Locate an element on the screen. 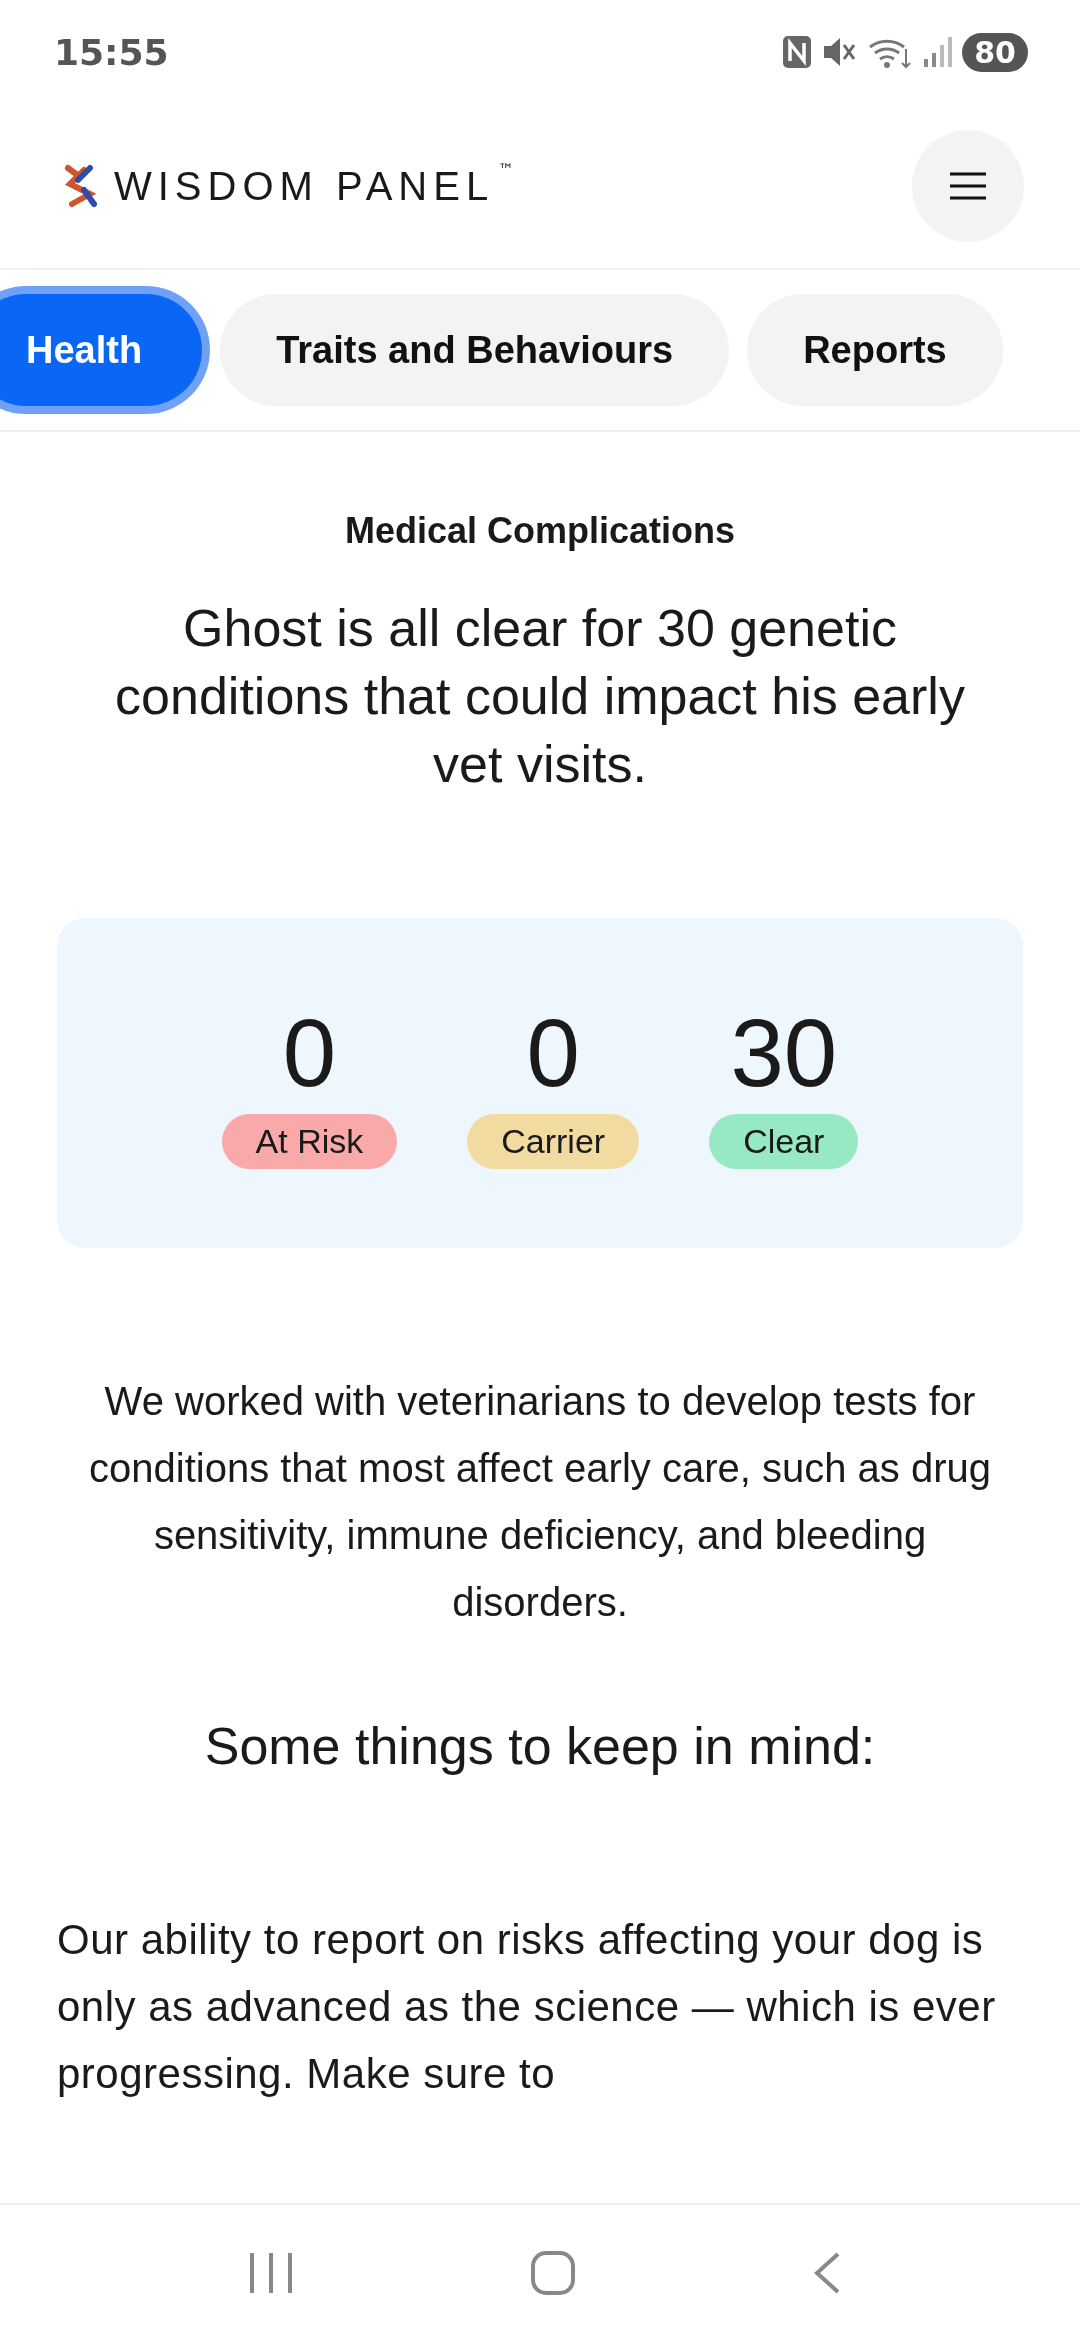  section-label: Medical Complications is located at coordinates (540, 531).